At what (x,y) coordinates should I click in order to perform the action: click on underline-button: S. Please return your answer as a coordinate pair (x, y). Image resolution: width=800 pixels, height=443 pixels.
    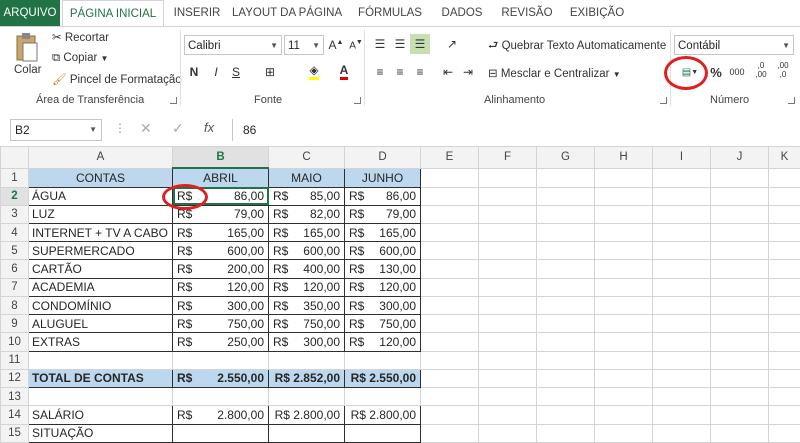
    Looking at the image, I should click on (236, 72).